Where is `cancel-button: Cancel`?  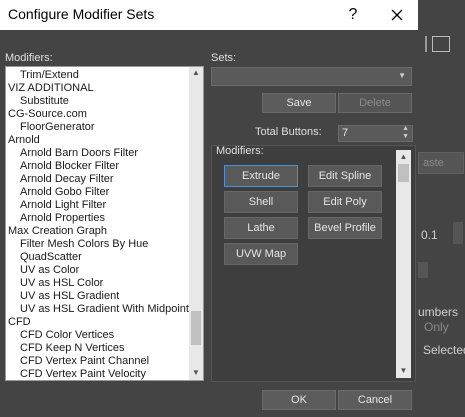
cancel-button: Cancel is located at coordinates (375, 400).